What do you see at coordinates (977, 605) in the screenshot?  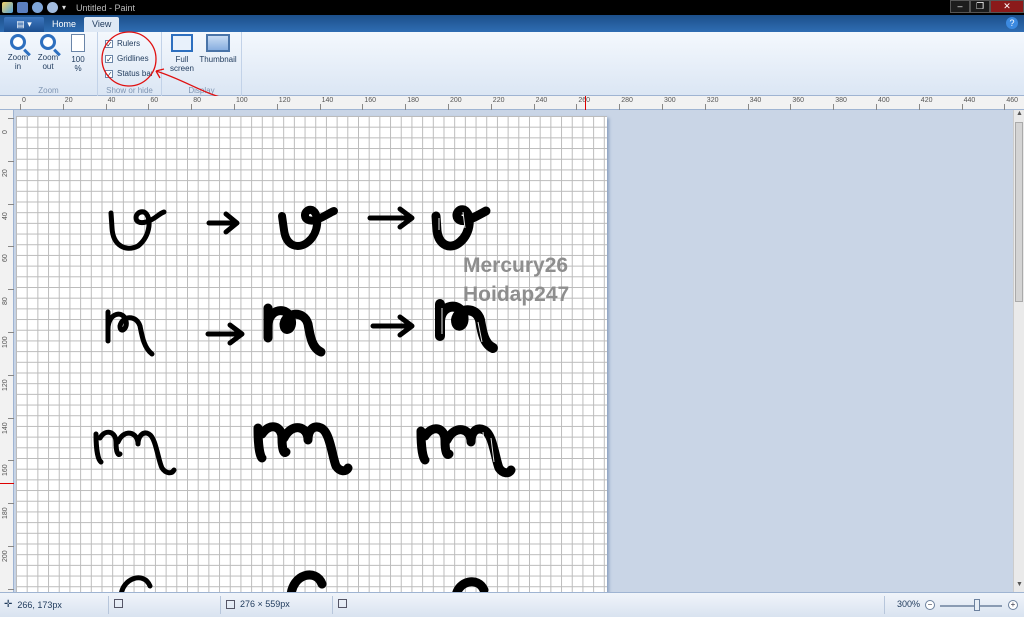 I see `zoom-slider-thumb` at bounding box center [977, 605].